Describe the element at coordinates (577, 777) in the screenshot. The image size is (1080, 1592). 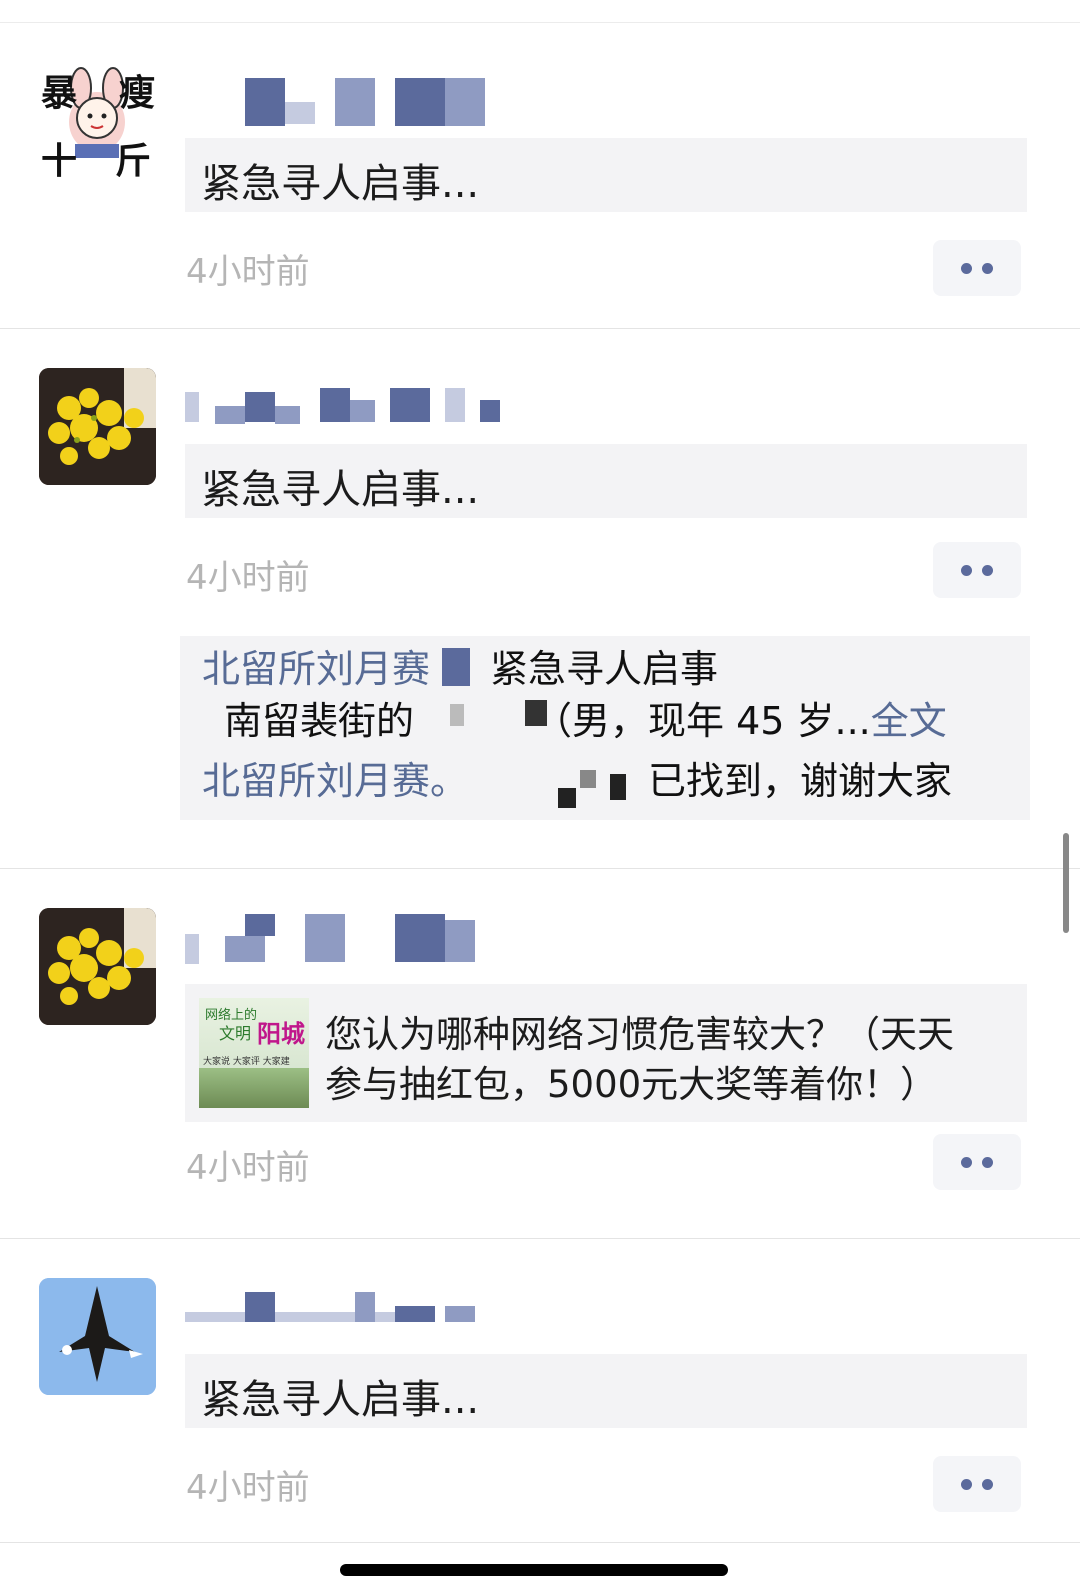
I see `comment-2: 北留所刘月赛。 已找到，谢谢大家` at that location.